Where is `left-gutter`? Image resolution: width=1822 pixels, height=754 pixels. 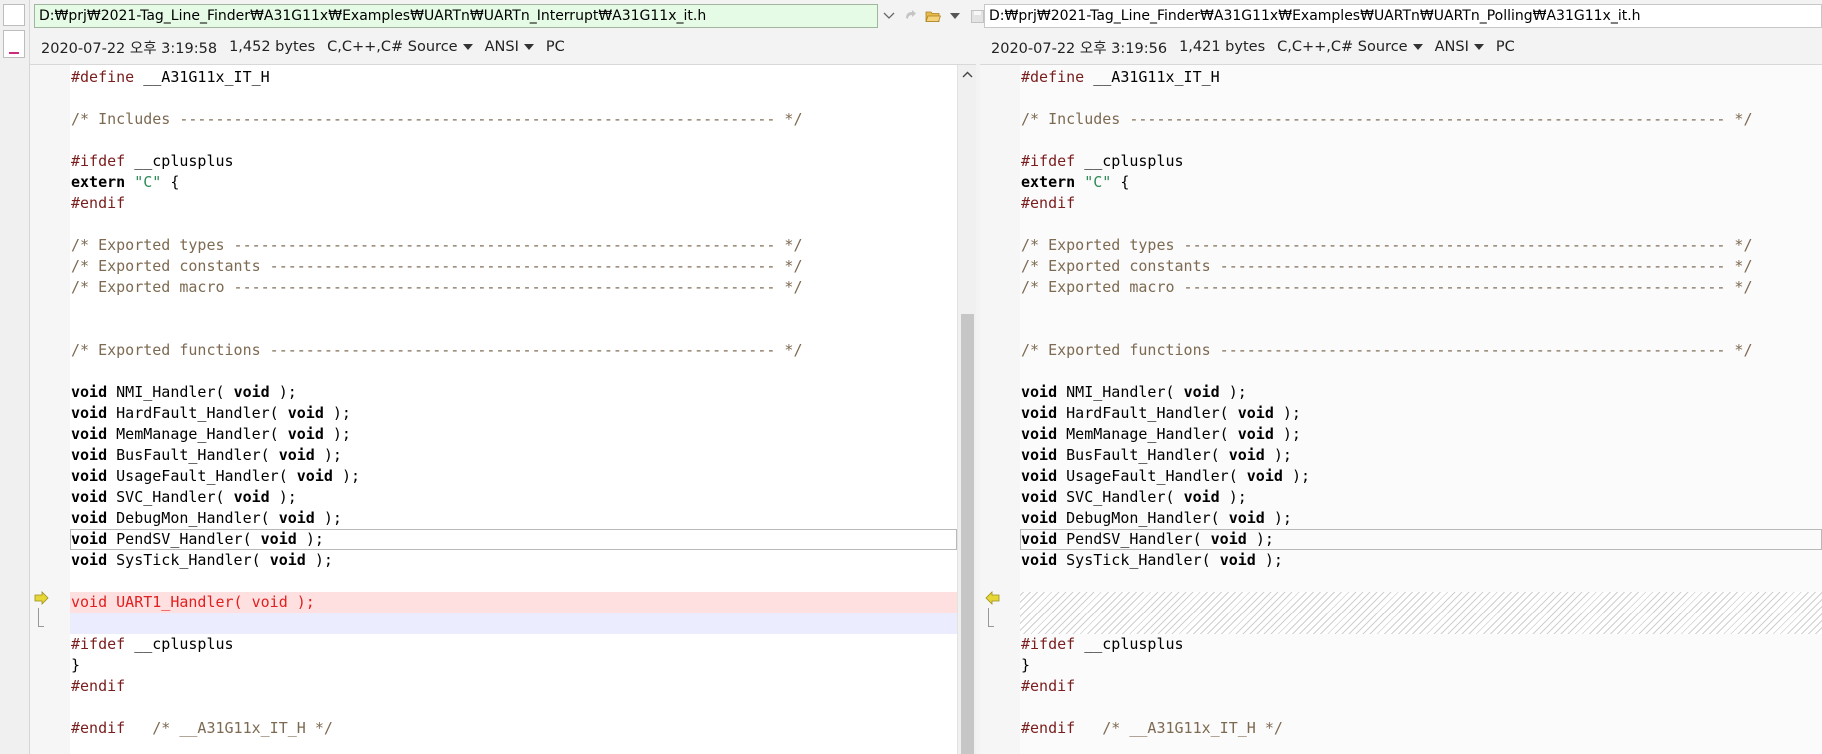 left-gutter is located at coordinates (50, 409).